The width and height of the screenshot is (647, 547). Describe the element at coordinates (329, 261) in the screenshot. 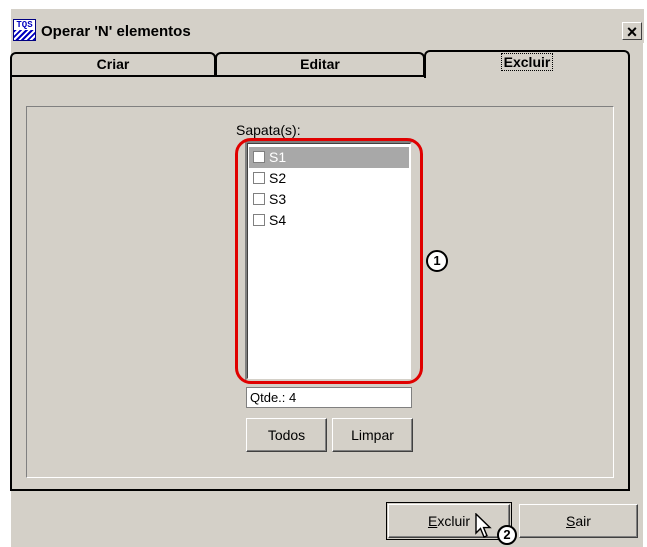

I see `sapata-listbox: S1 S2 S3 S4` at that location.